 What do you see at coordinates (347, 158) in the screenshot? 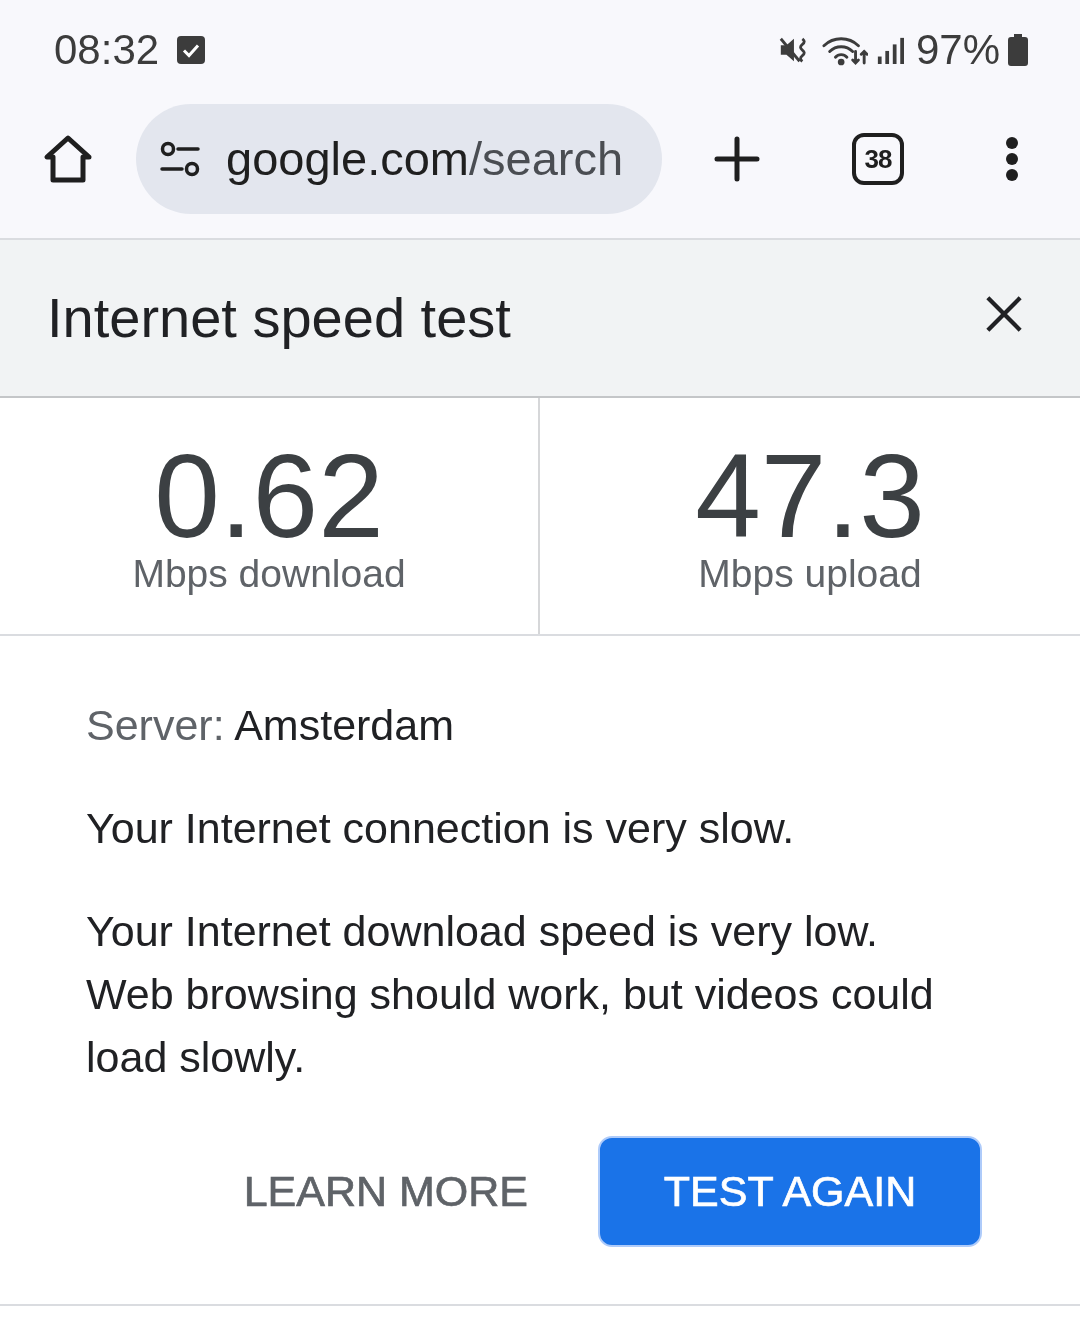
I see `url-host: google.com` at bounding box center [347, 158].